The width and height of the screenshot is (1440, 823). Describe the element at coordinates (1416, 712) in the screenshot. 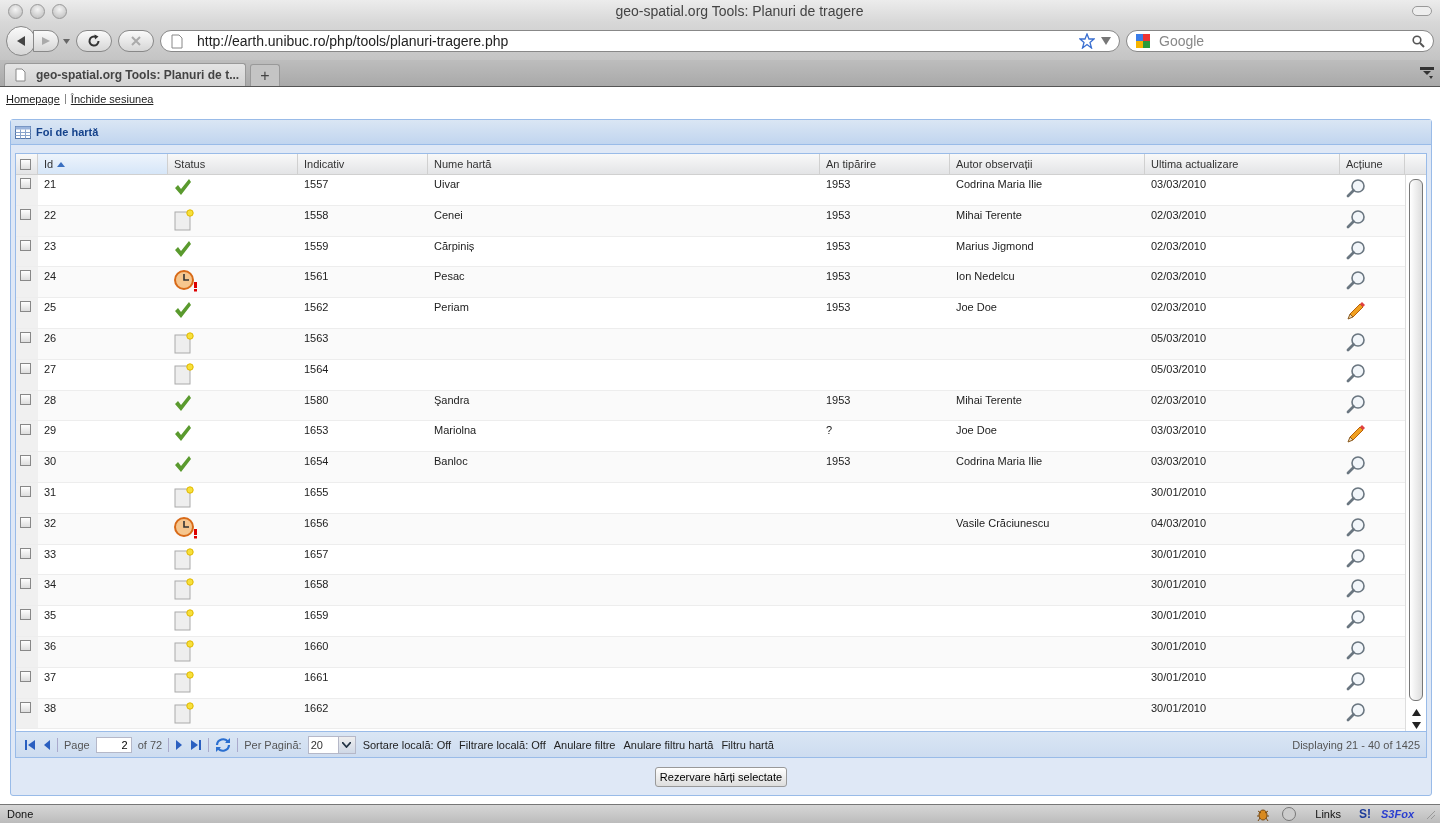

I see `scroll-up-icon` at that location.